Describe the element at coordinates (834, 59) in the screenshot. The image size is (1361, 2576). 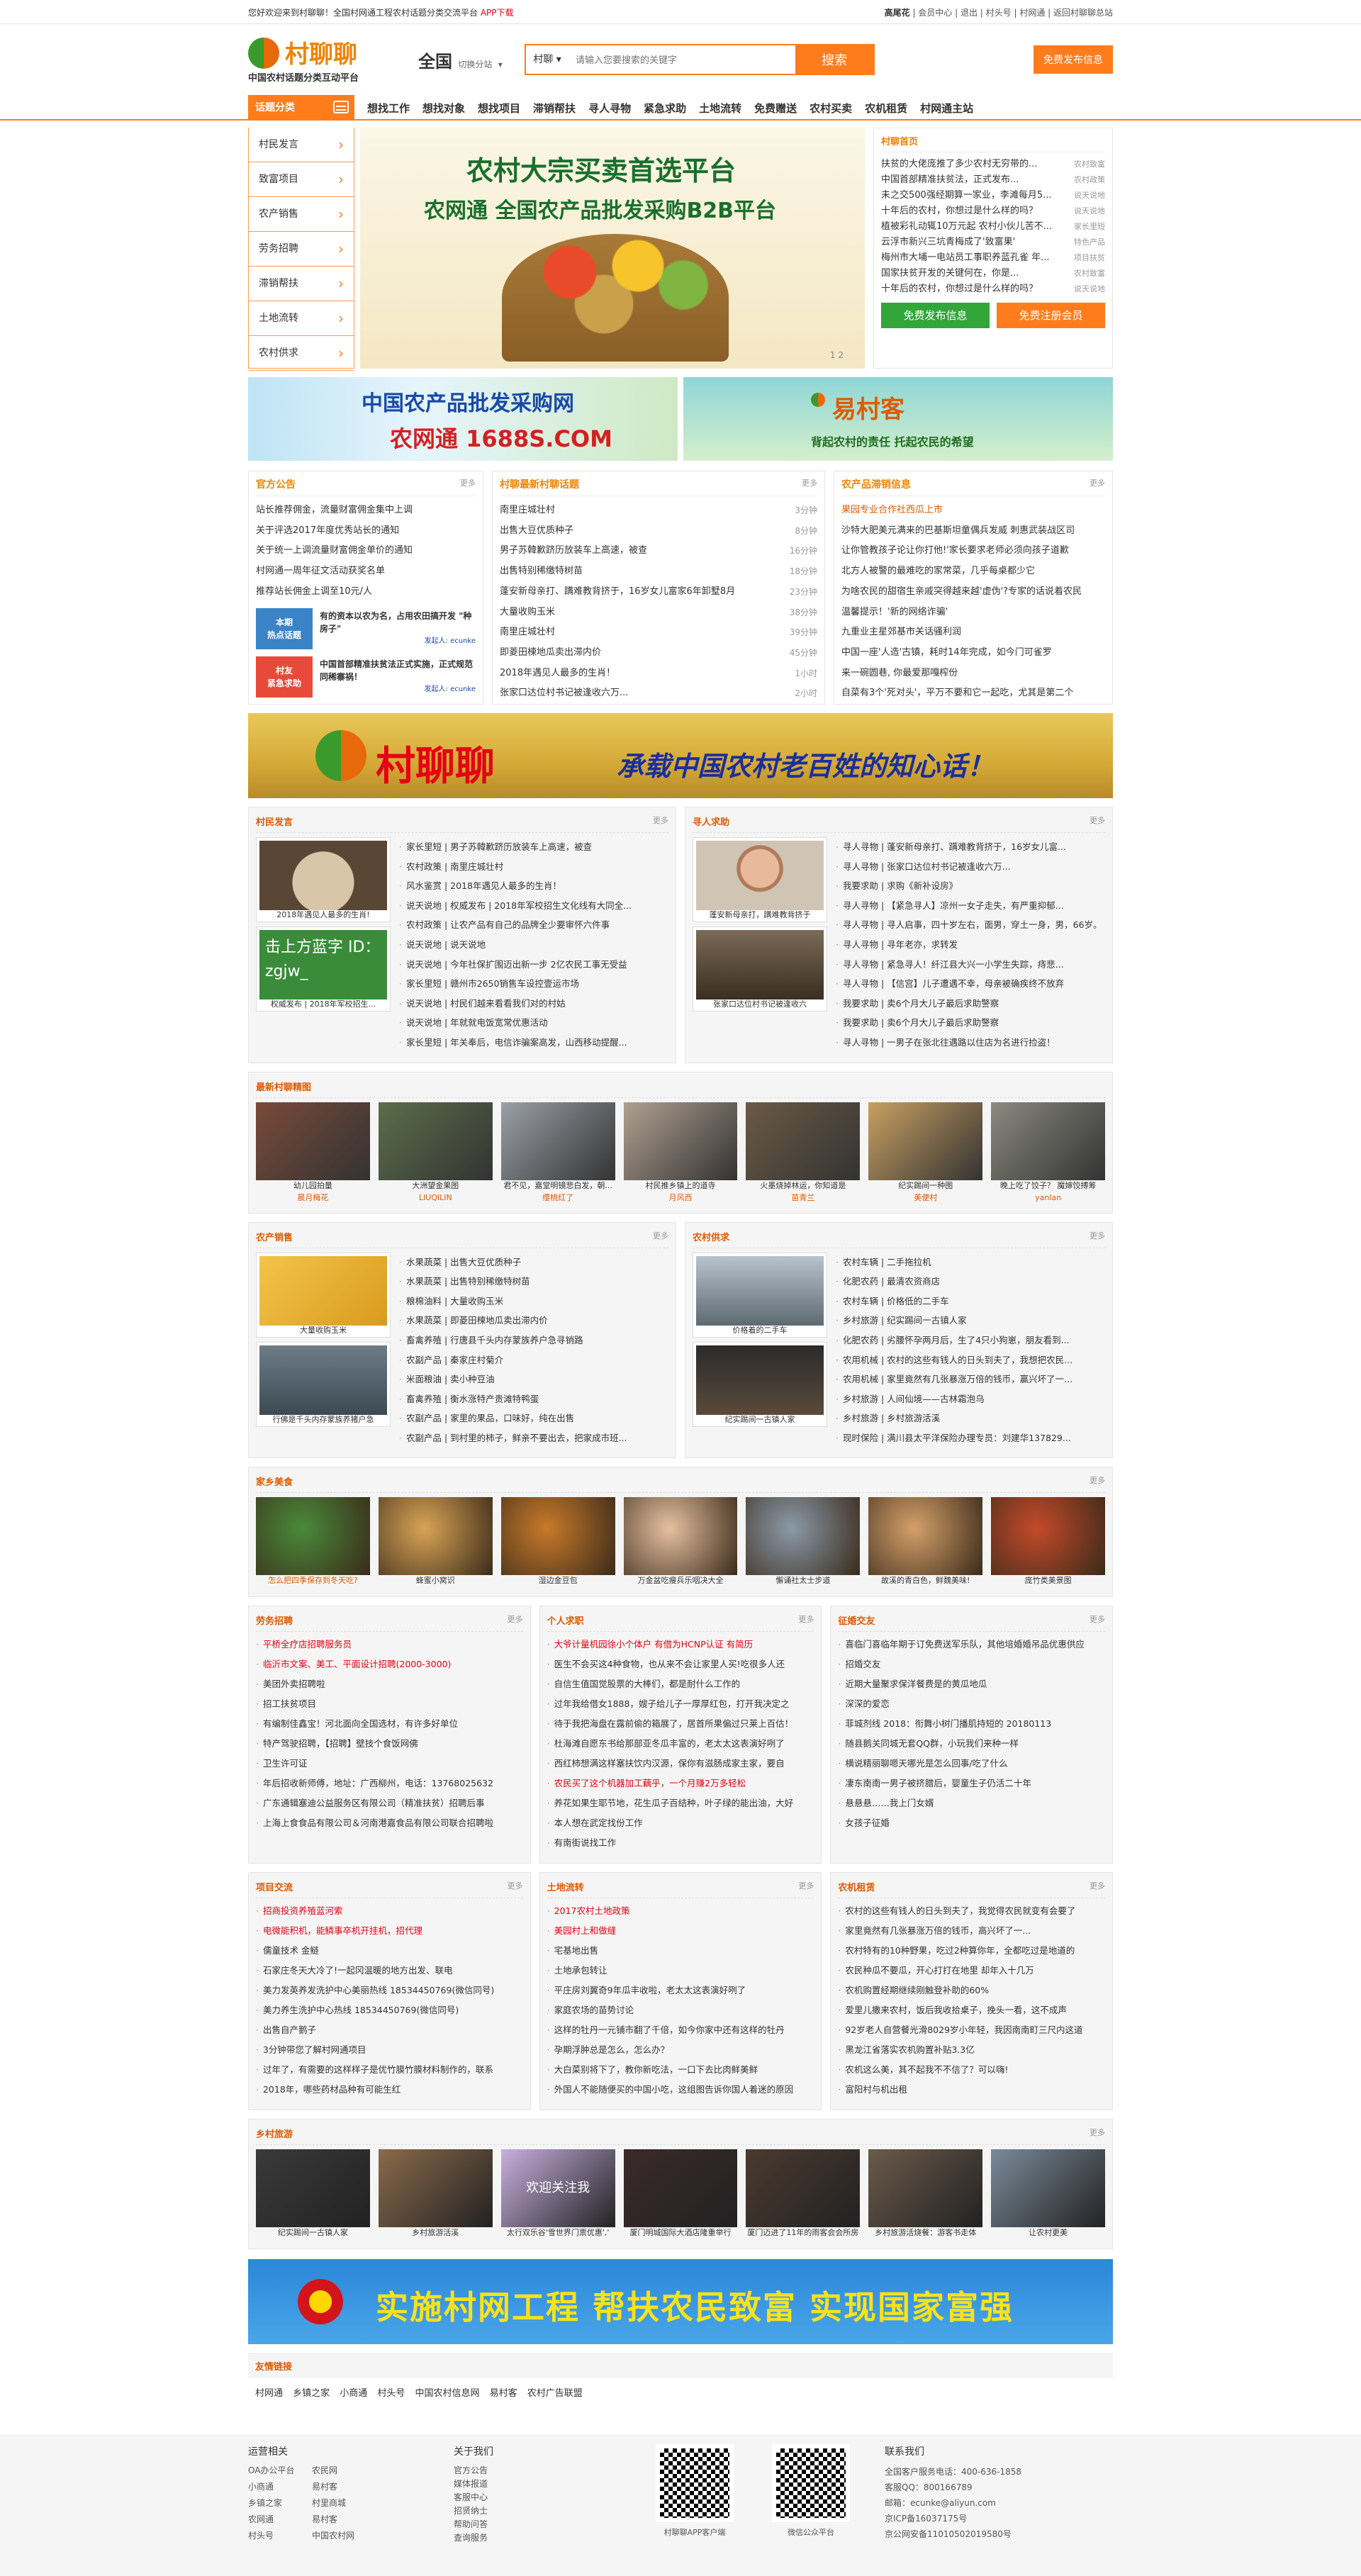
I see `search-button: 搜索` at that location.